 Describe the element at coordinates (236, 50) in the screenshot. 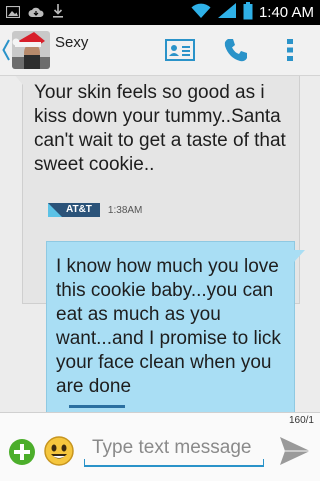

I see `phone-icon` at that location.